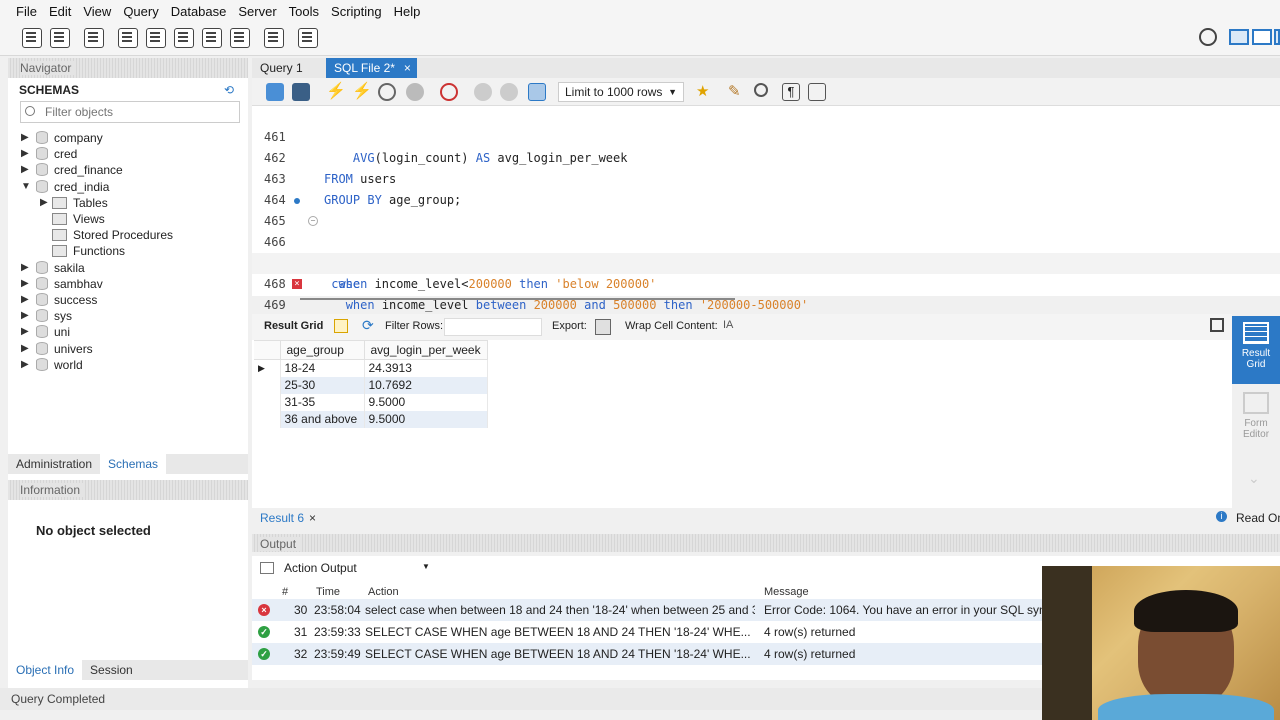 This screenshot has height=720, width=1280. Describe the element at coordinates (128, 268) in the screenshot. I see `tree-item: ▶ sakila` at that location.